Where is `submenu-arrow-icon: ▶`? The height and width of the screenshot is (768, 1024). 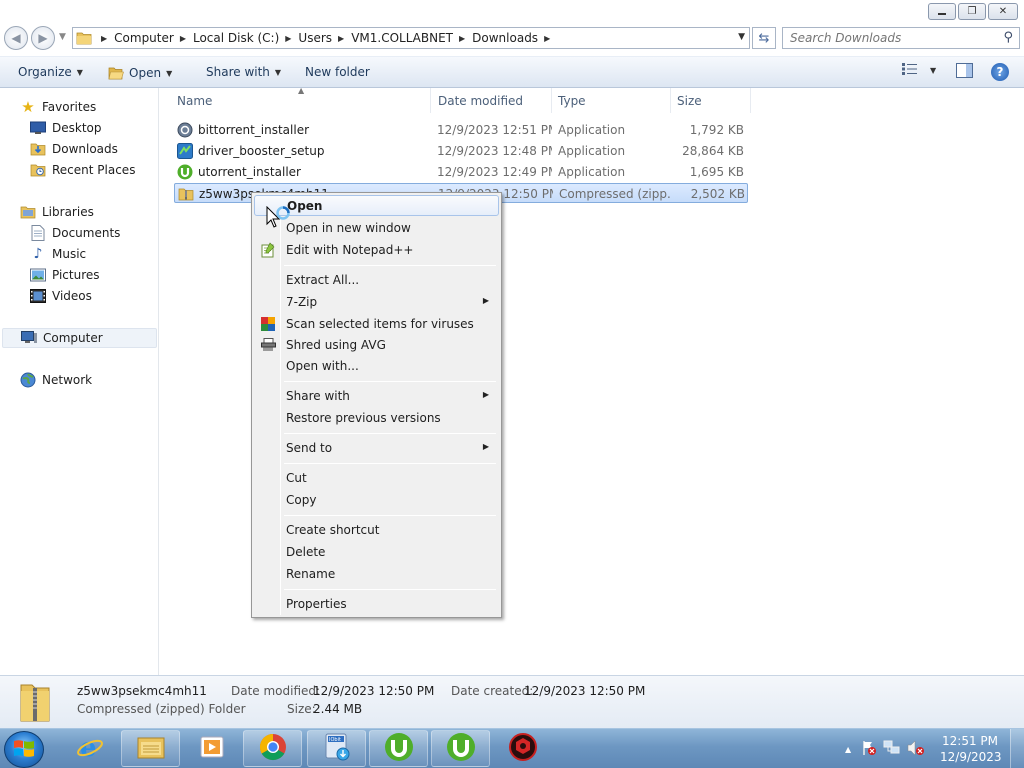 submenu-arrow-icon: ▶ is located at coordinates (485, 446).